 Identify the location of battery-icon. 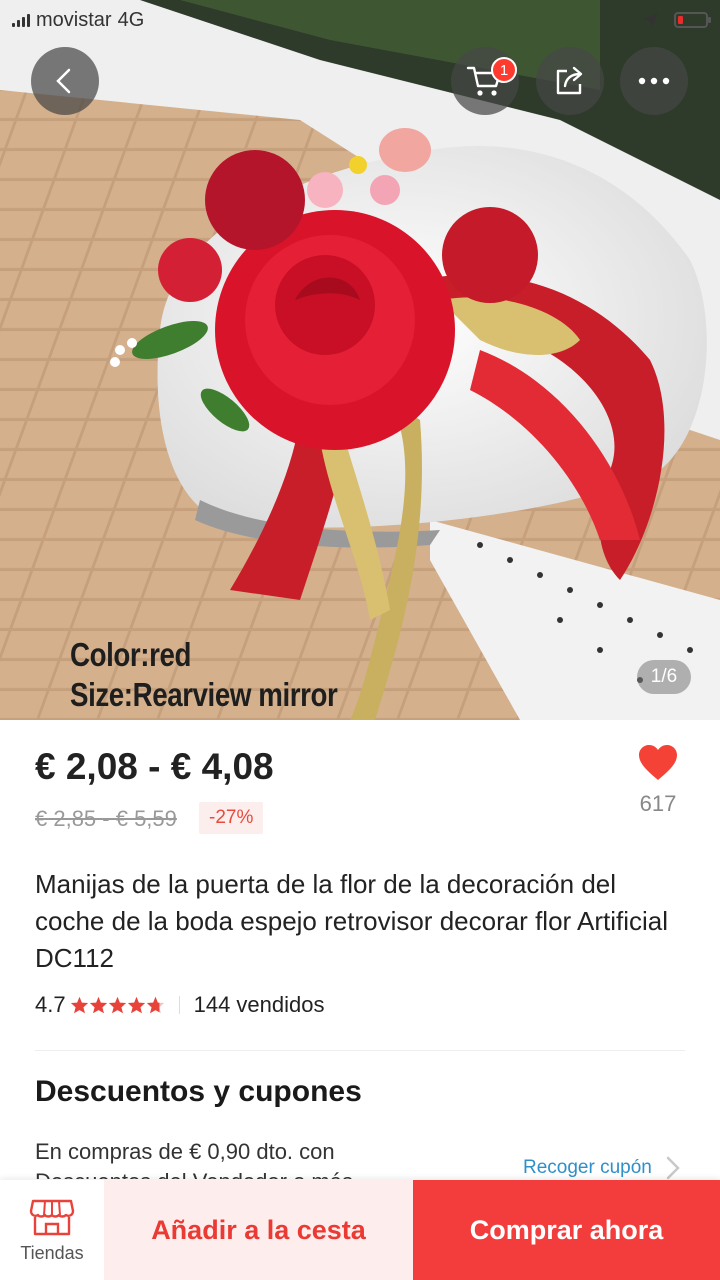
(692, 20).